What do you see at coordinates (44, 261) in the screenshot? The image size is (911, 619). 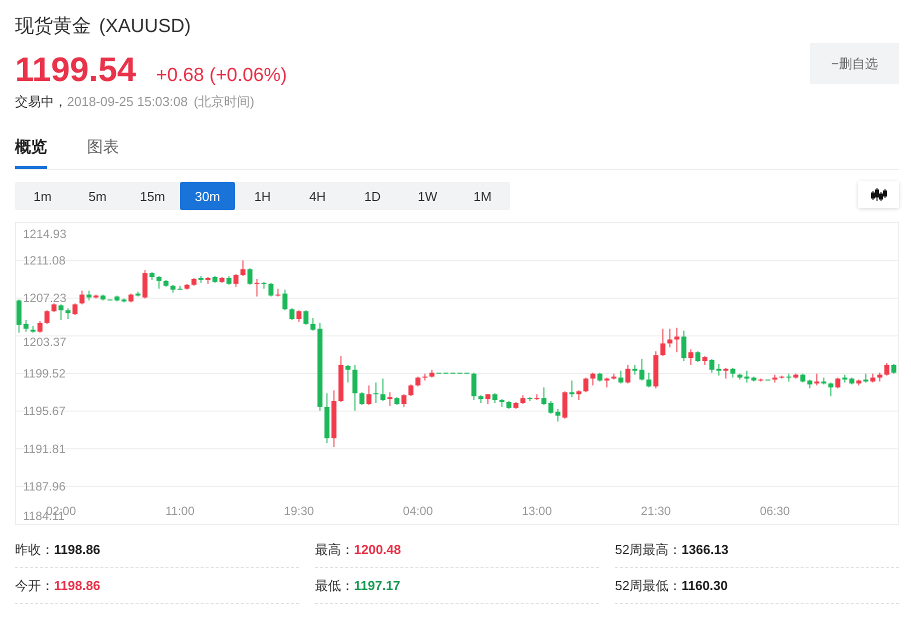 I see `axis-label: 1211.08` at bounding box center [44, 261].